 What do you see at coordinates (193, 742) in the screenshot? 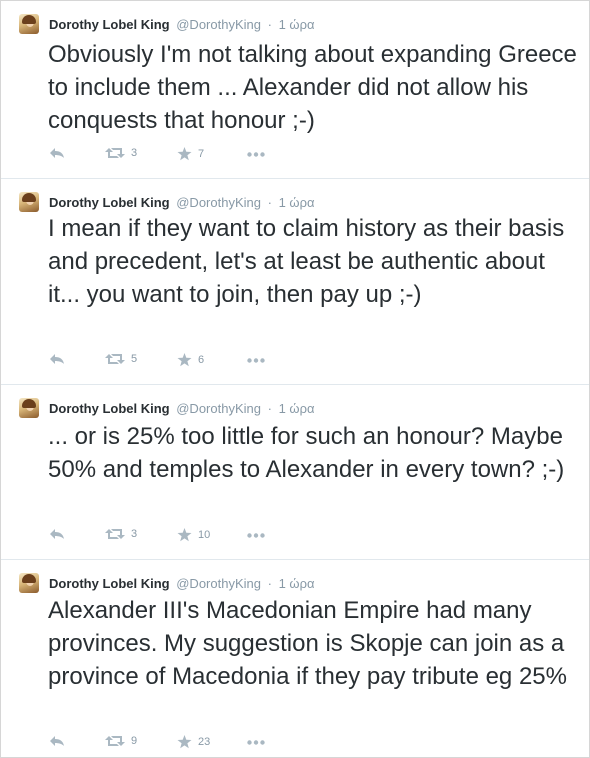
I see `favorite-button: 23` at bounding box center [193, 742].